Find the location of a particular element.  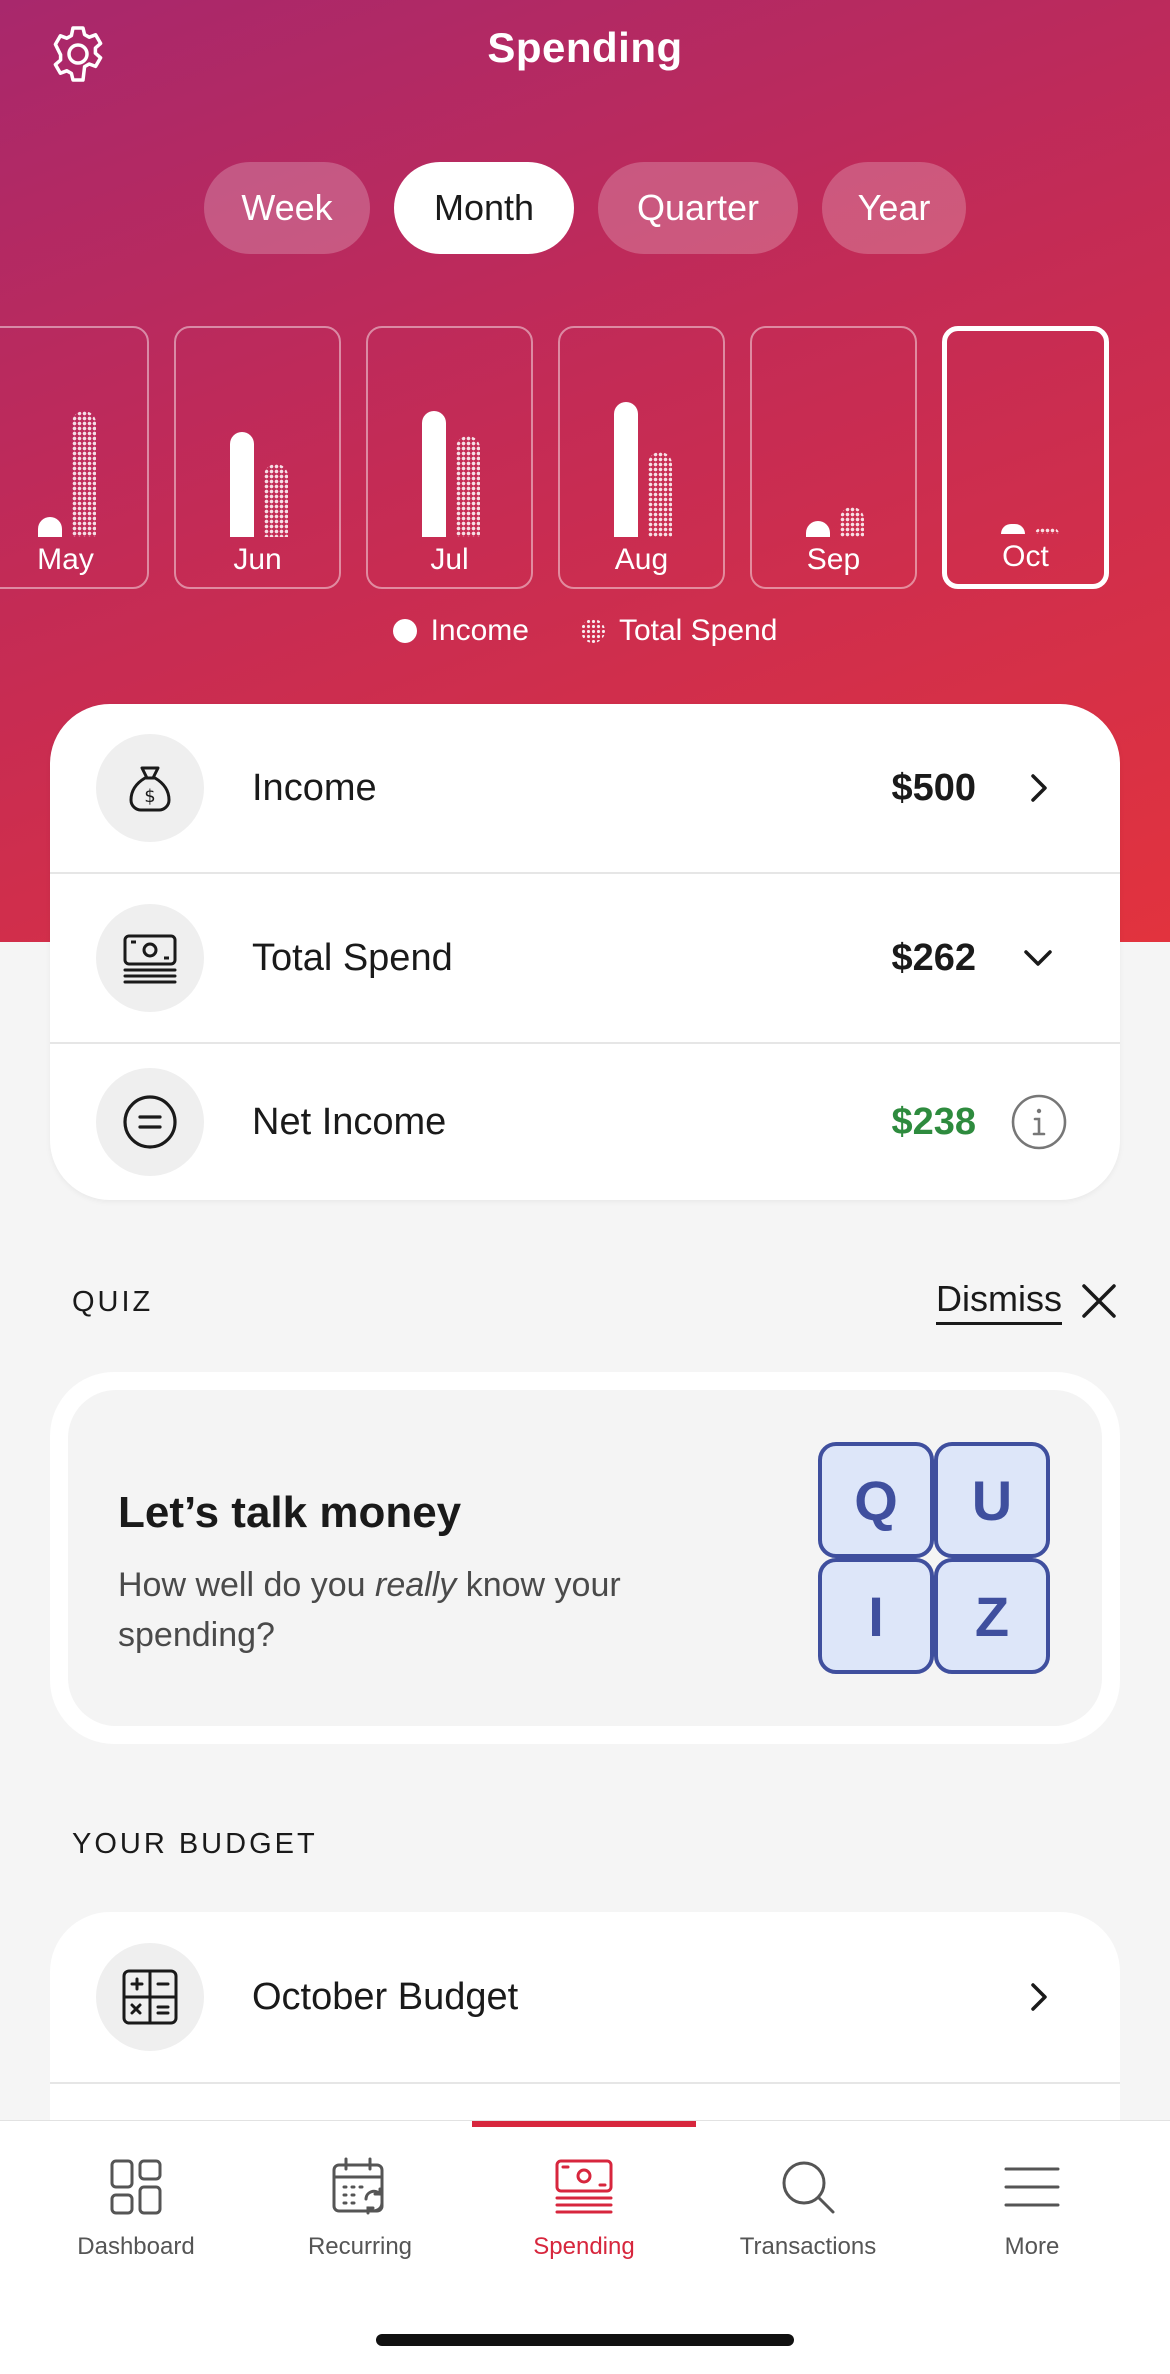

quiz-tile: I is located at coordinates (876, 1616).